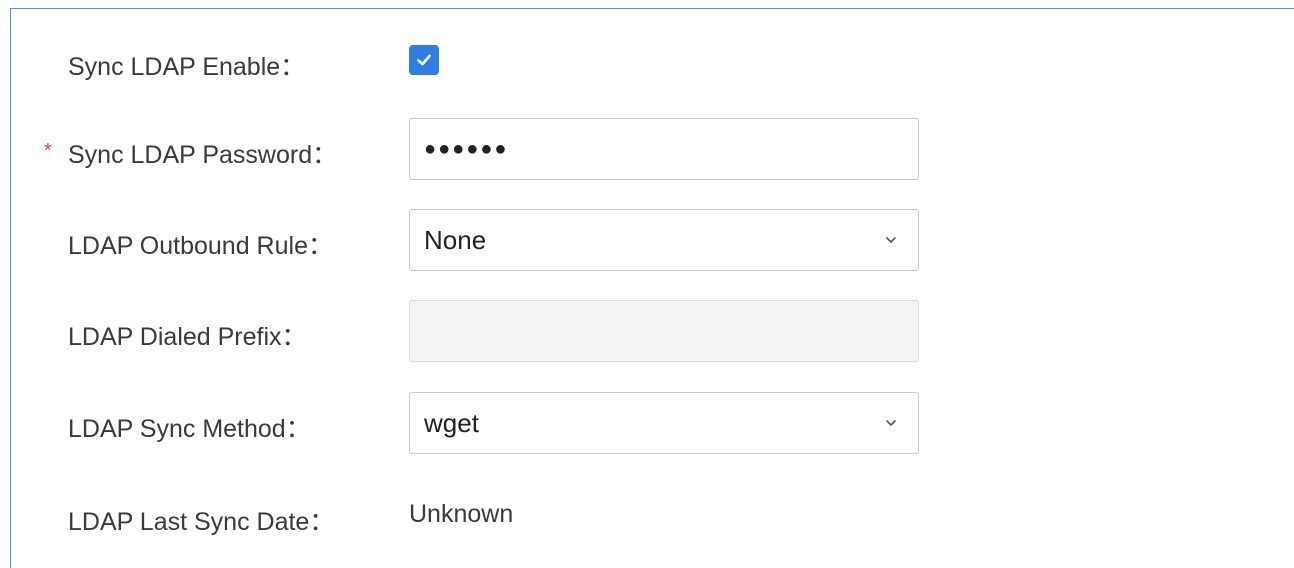 This screenshot has height=568, width=1294. What do you see at coordinates (664, 331) in the screenshot?
I see `ldap-dialed-prefix-input` at bounding box center [664, 331].